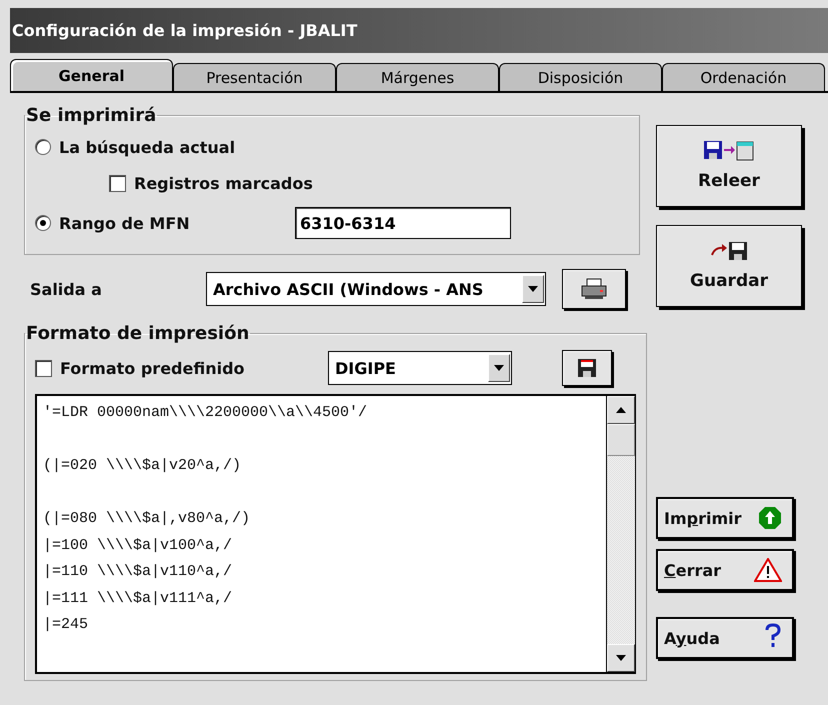 The image size is (828, 705). Describe the element at coordinates (587, 368) in the screenshot. I see `save-button` at that location.